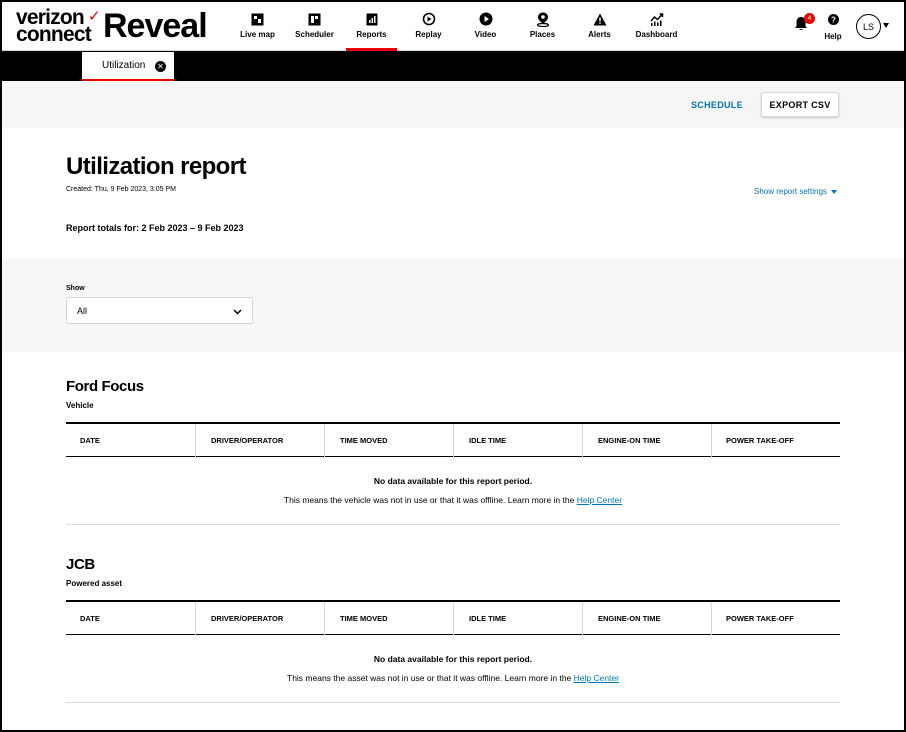 The image size is (906, 732). What do you see at coordinates (94, 583) in the screenshot?
I see `asset-type: Powered asset` at bounding box center [94, 583].